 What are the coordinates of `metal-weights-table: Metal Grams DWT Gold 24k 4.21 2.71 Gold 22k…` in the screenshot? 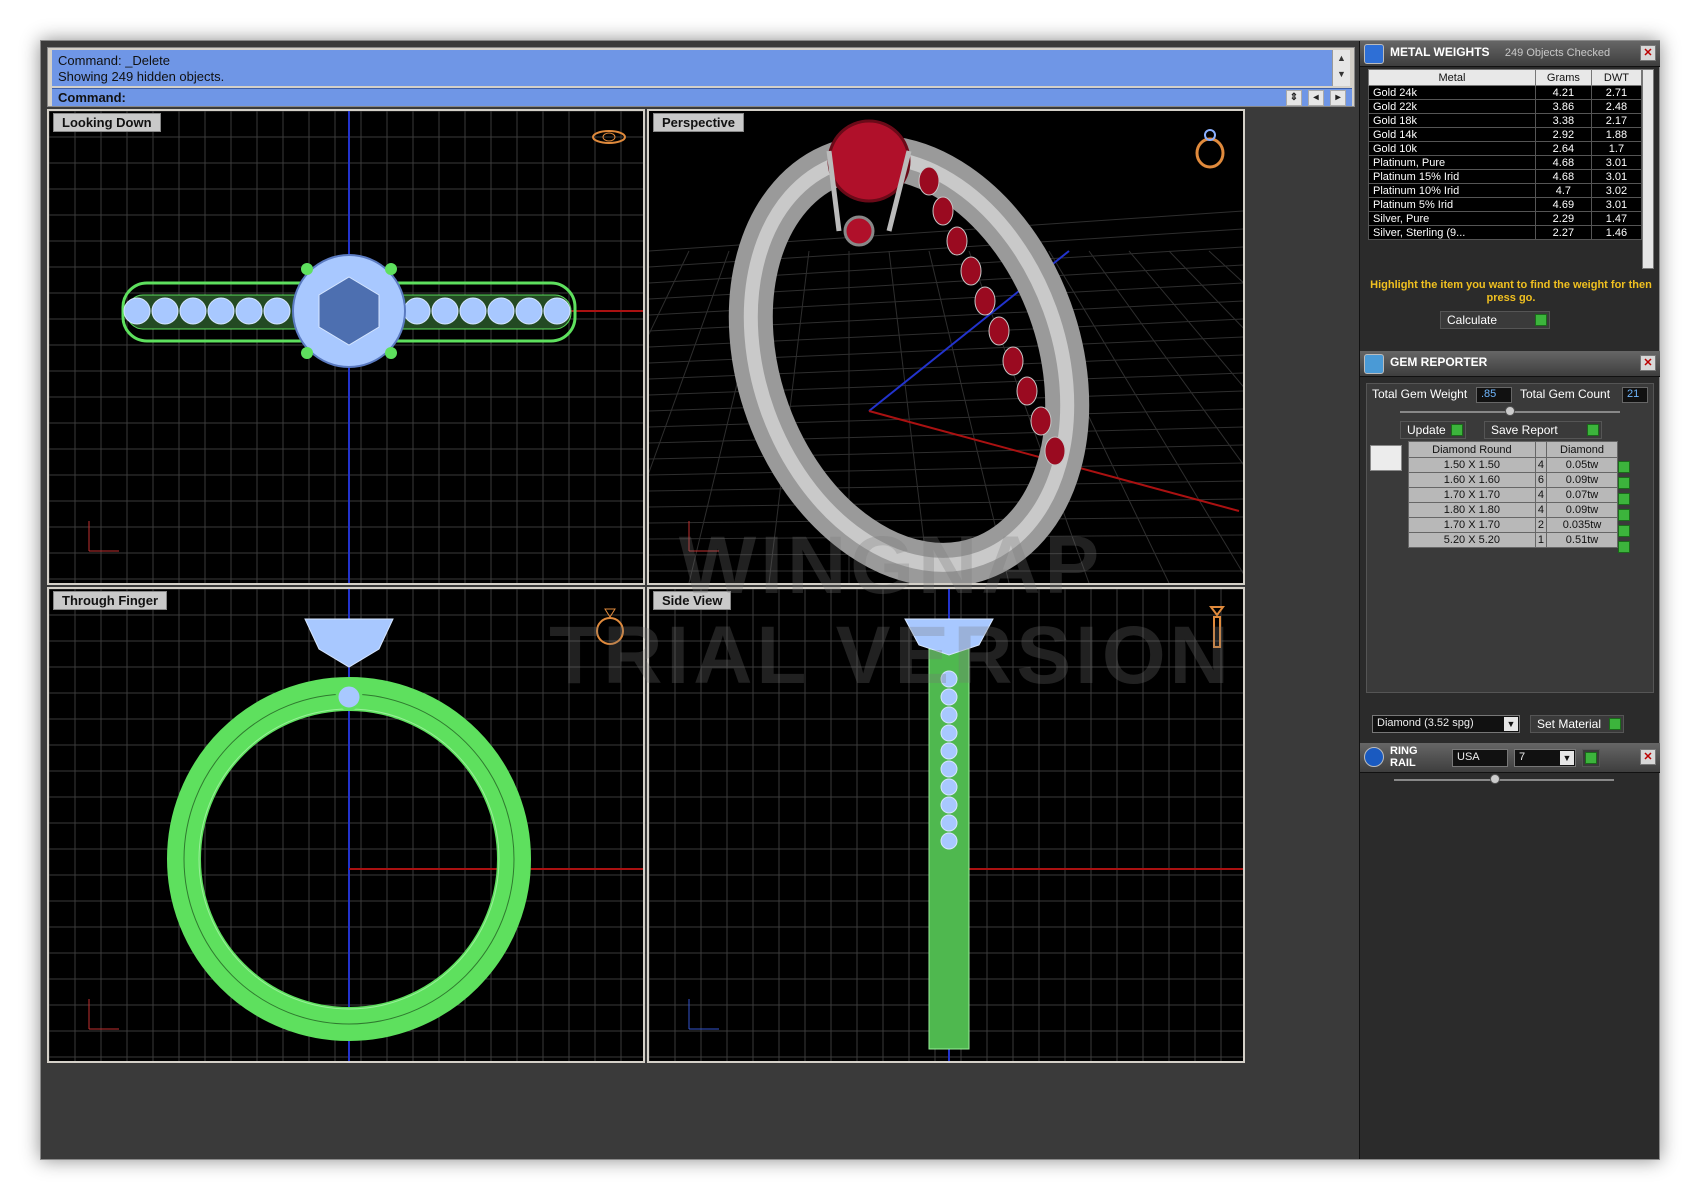 It's located at (1505, 154).